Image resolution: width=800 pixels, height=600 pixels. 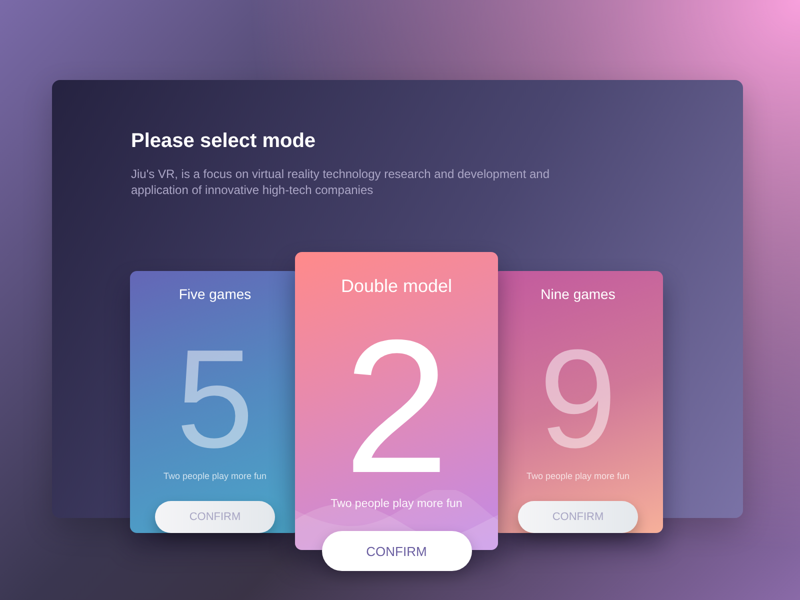 What do you see at coordinates (578, 399) in the screenshot?
I see `mode-number: 9` at bounding box center [578, 399].